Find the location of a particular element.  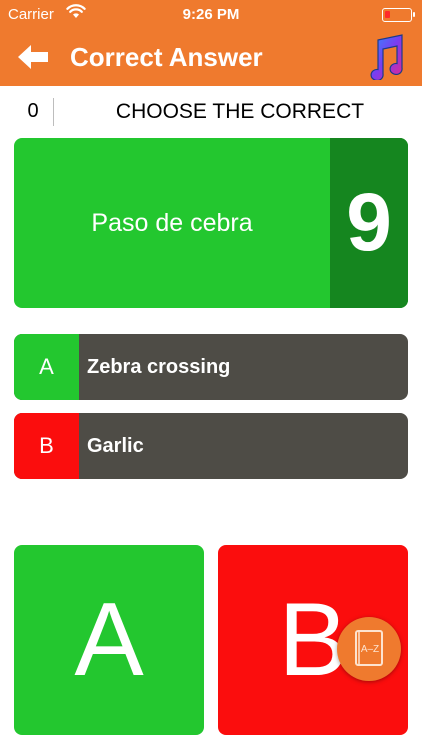

option-a: A Zebra crossing is located at coordinates (211, 367).